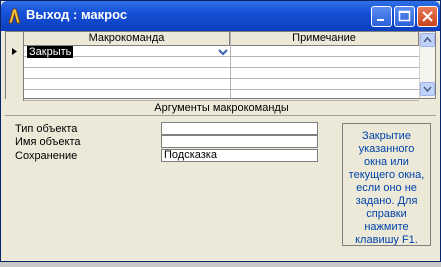 This screenshot has height=267, width=441. Describe the element at coordinates (220, 16) in the screenshot. I see `title-bar: Выход : макрос` at that location.